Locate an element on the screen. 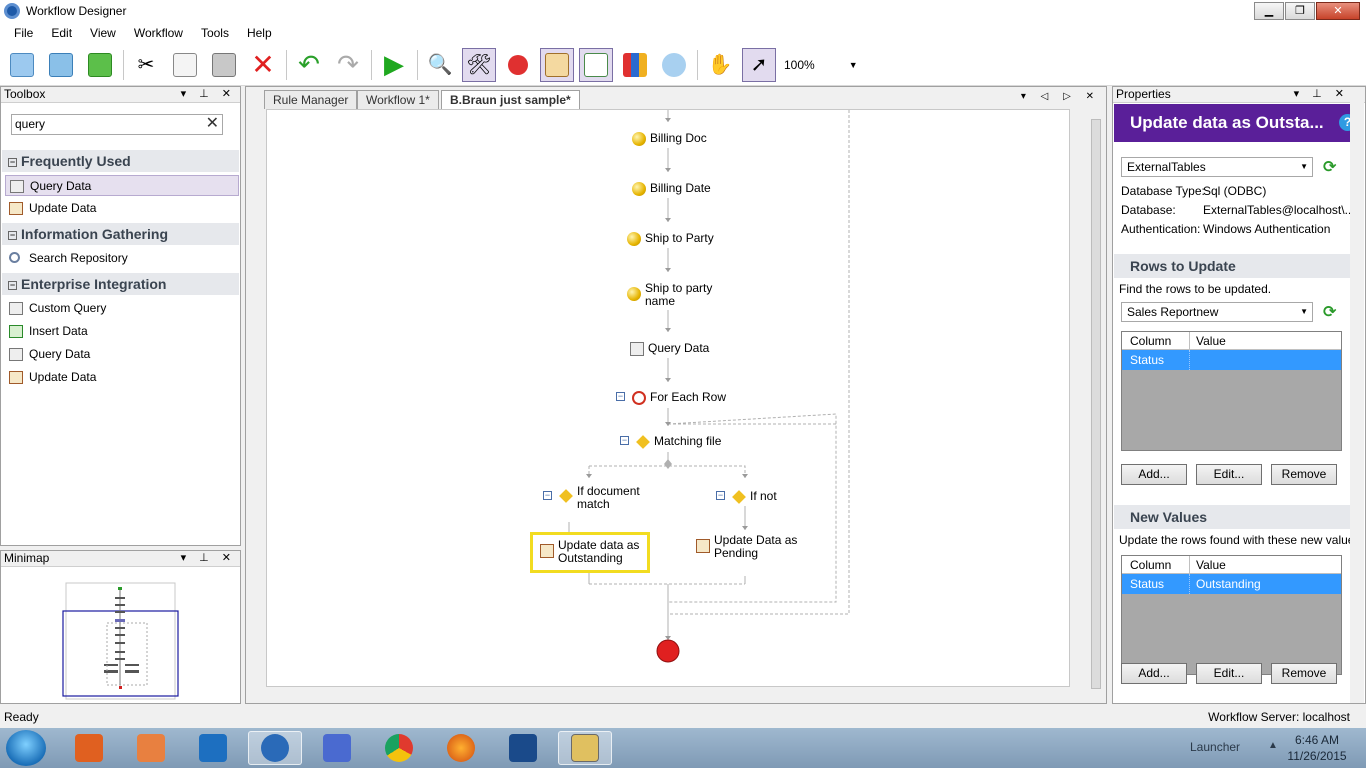 The image size is (1366, 768). toolbox-item-insert-data: Insert Data is located at coordinates (122, 331).